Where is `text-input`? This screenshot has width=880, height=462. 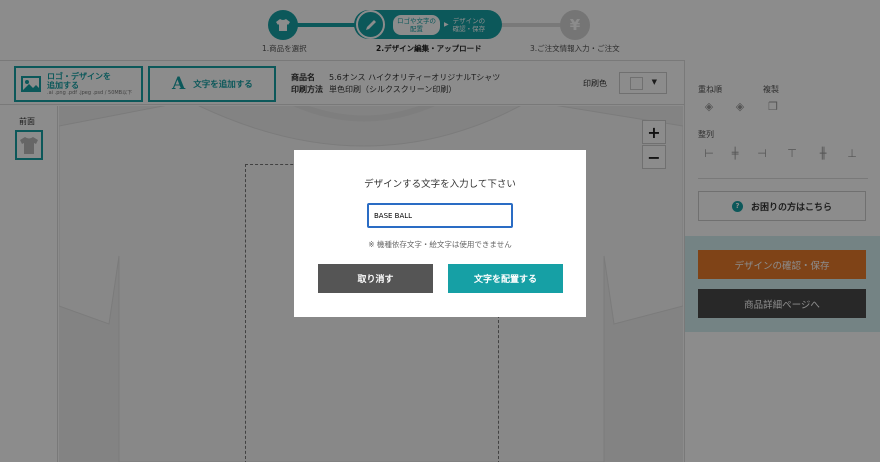
text-input is located at coordinates (440, 215).